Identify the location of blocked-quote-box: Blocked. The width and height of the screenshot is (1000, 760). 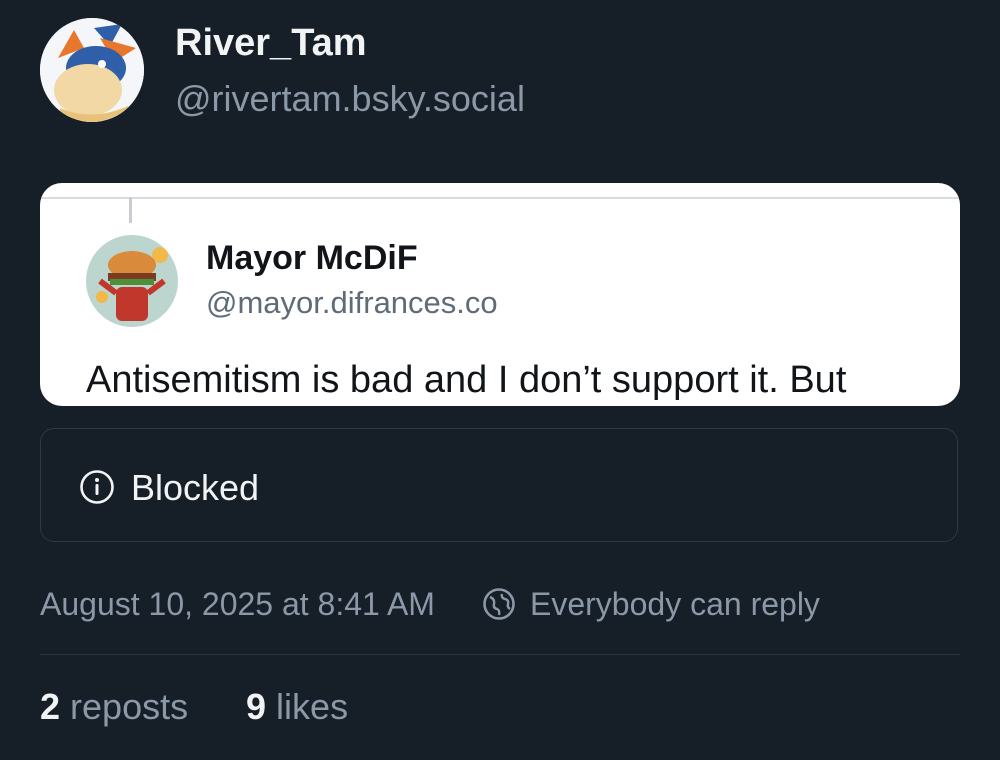
(499, 485).